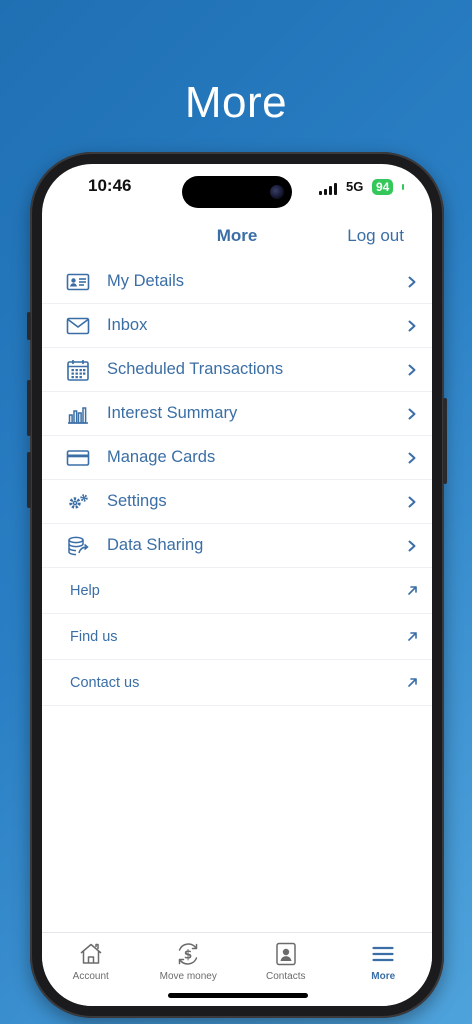 The image size is (472, 1024). What do you see at coordinates (78, 282) in the screenshot?
I see `id-card-icon` at bounding box center [78, 282].